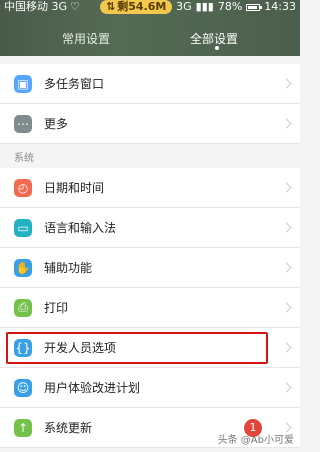 The image size is (320, 452). I want to click on list-item-user-experience: ☺ 用户体验改进计划, so click(150, 388).